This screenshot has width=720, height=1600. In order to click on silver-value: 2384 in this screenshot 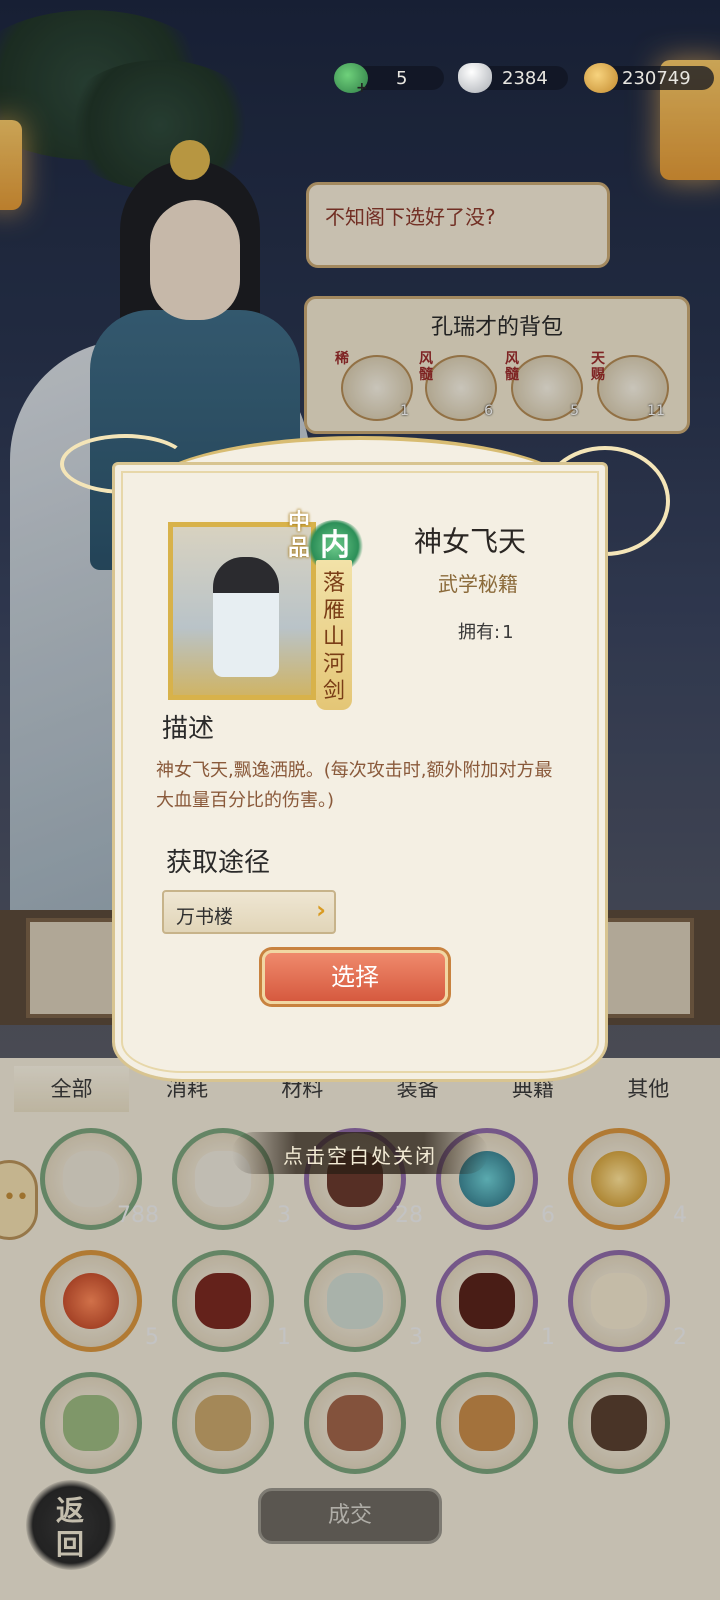, I will do `click(525, 78)`.